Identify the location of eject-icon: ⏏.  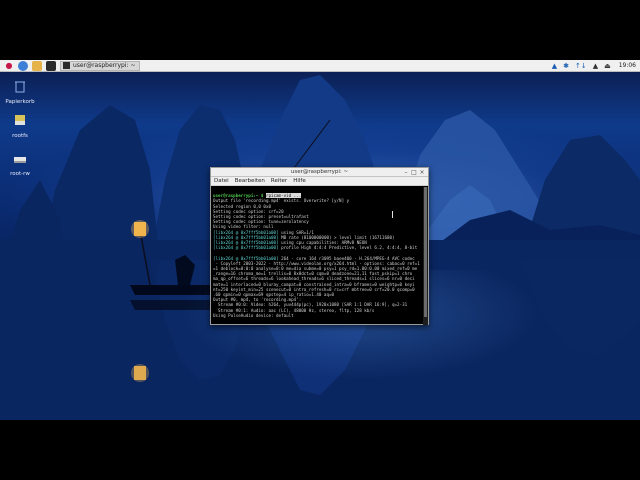
(607, 66).